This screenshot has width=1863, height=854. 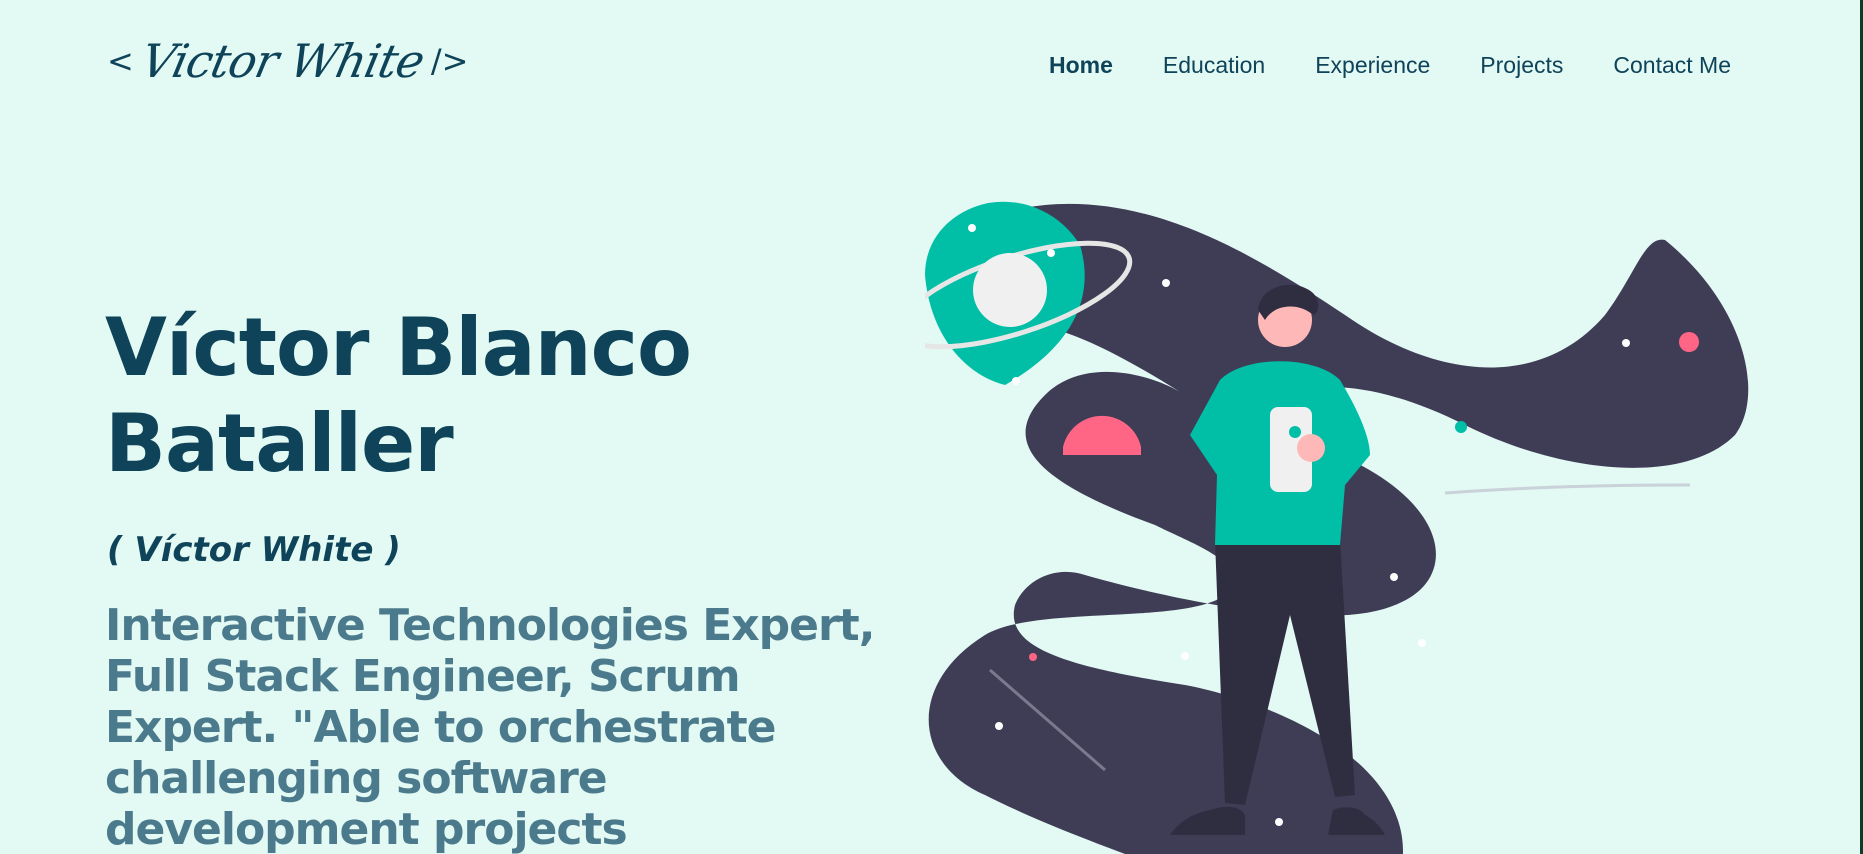 What do you see at coordinates (398, 395) in the screenshot?
I see `hero-name: Víctor Blanco Bataller` at bounding box center [398, 395].